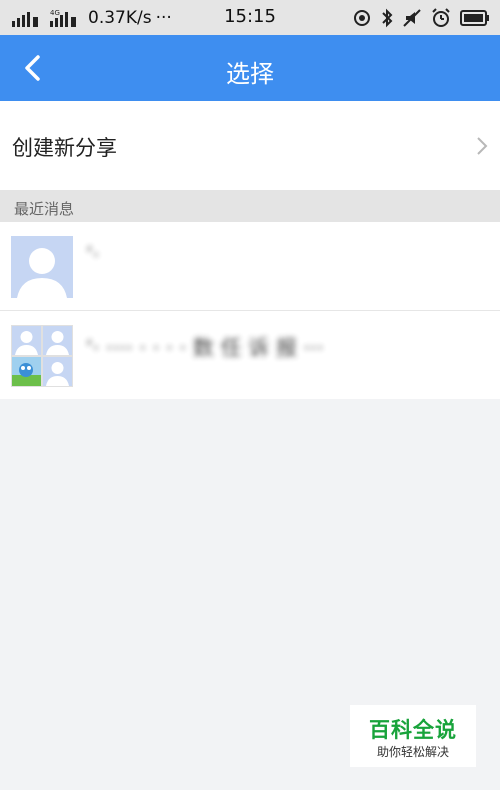 The width and height of the screenshot is (500, 790). I want to click on person-avatar, so click(42, 267).